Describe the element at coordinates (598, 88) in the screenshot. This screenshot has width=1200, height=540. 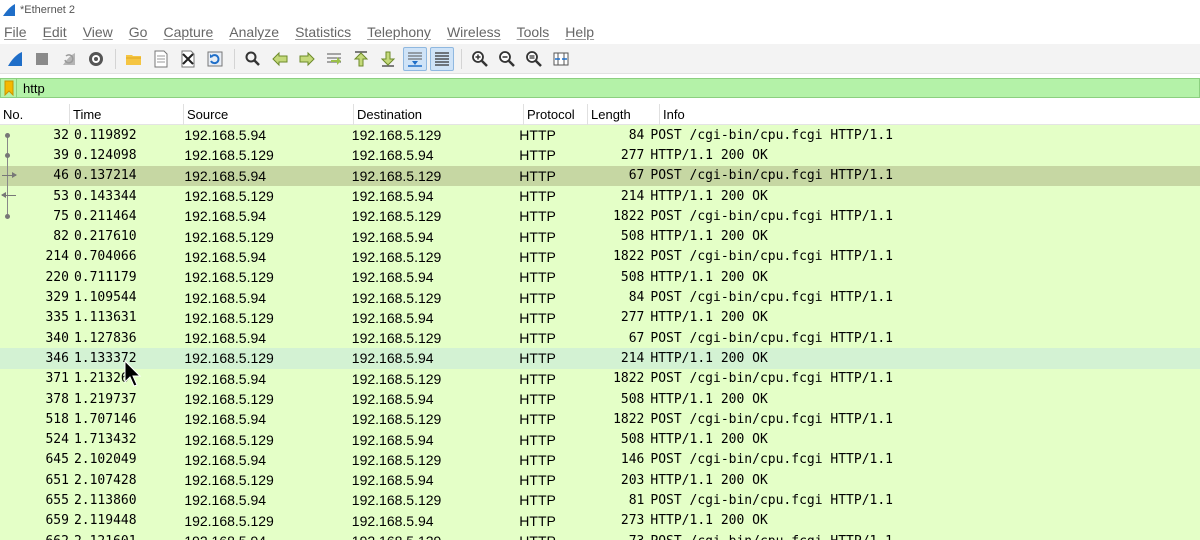
I see `display-filter-input` at that location.